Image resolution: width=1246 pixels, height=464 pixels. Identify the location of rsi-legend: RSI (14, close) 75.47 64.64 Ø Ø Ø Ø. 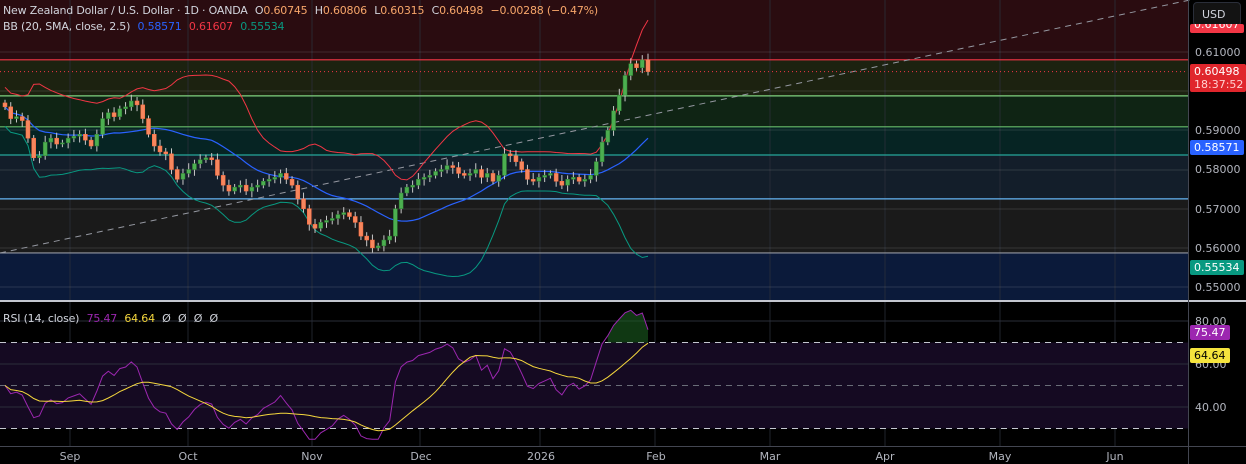
(112, 318).